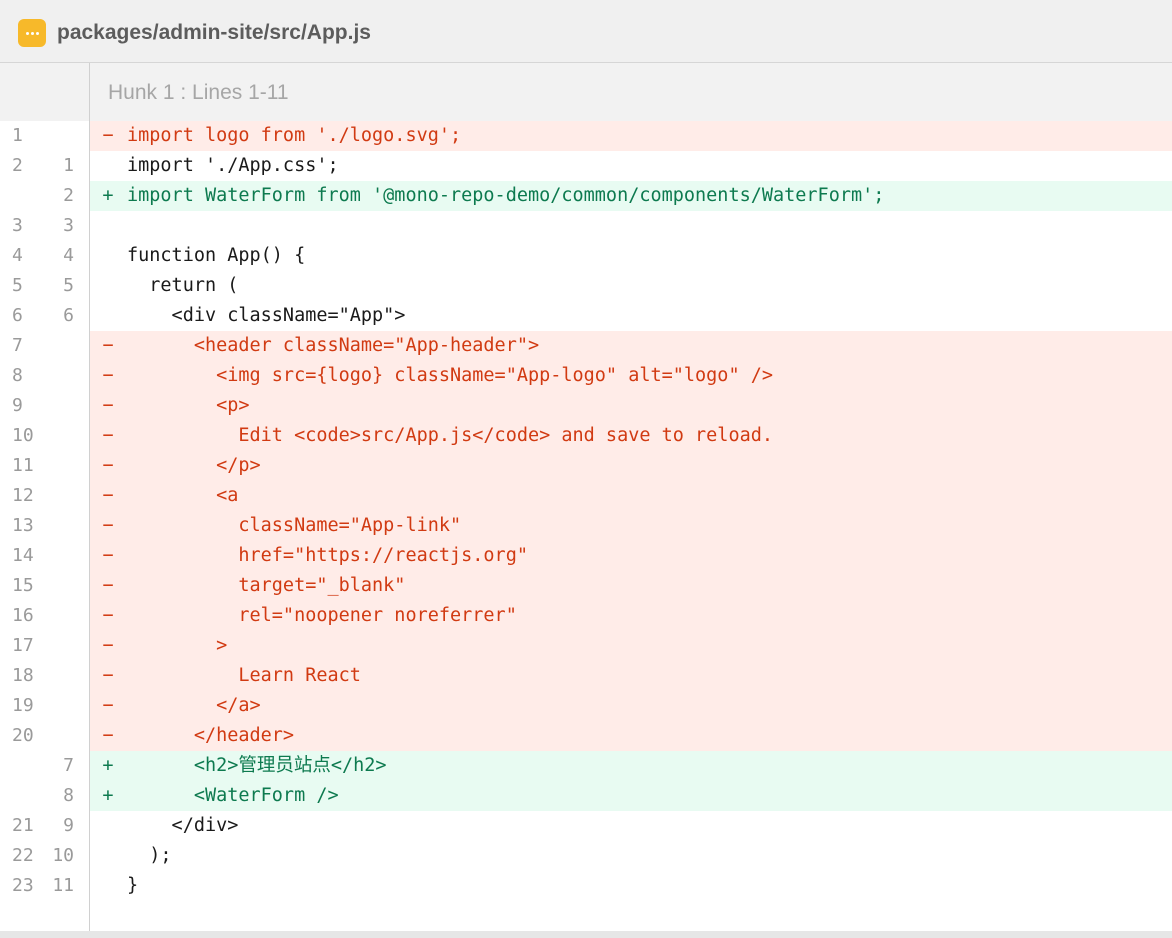 This screenshot has height=938, width=1172. Describe the element at coordinates (59, 826) in the screenshot. I see `new-line-number: 9` at that location.